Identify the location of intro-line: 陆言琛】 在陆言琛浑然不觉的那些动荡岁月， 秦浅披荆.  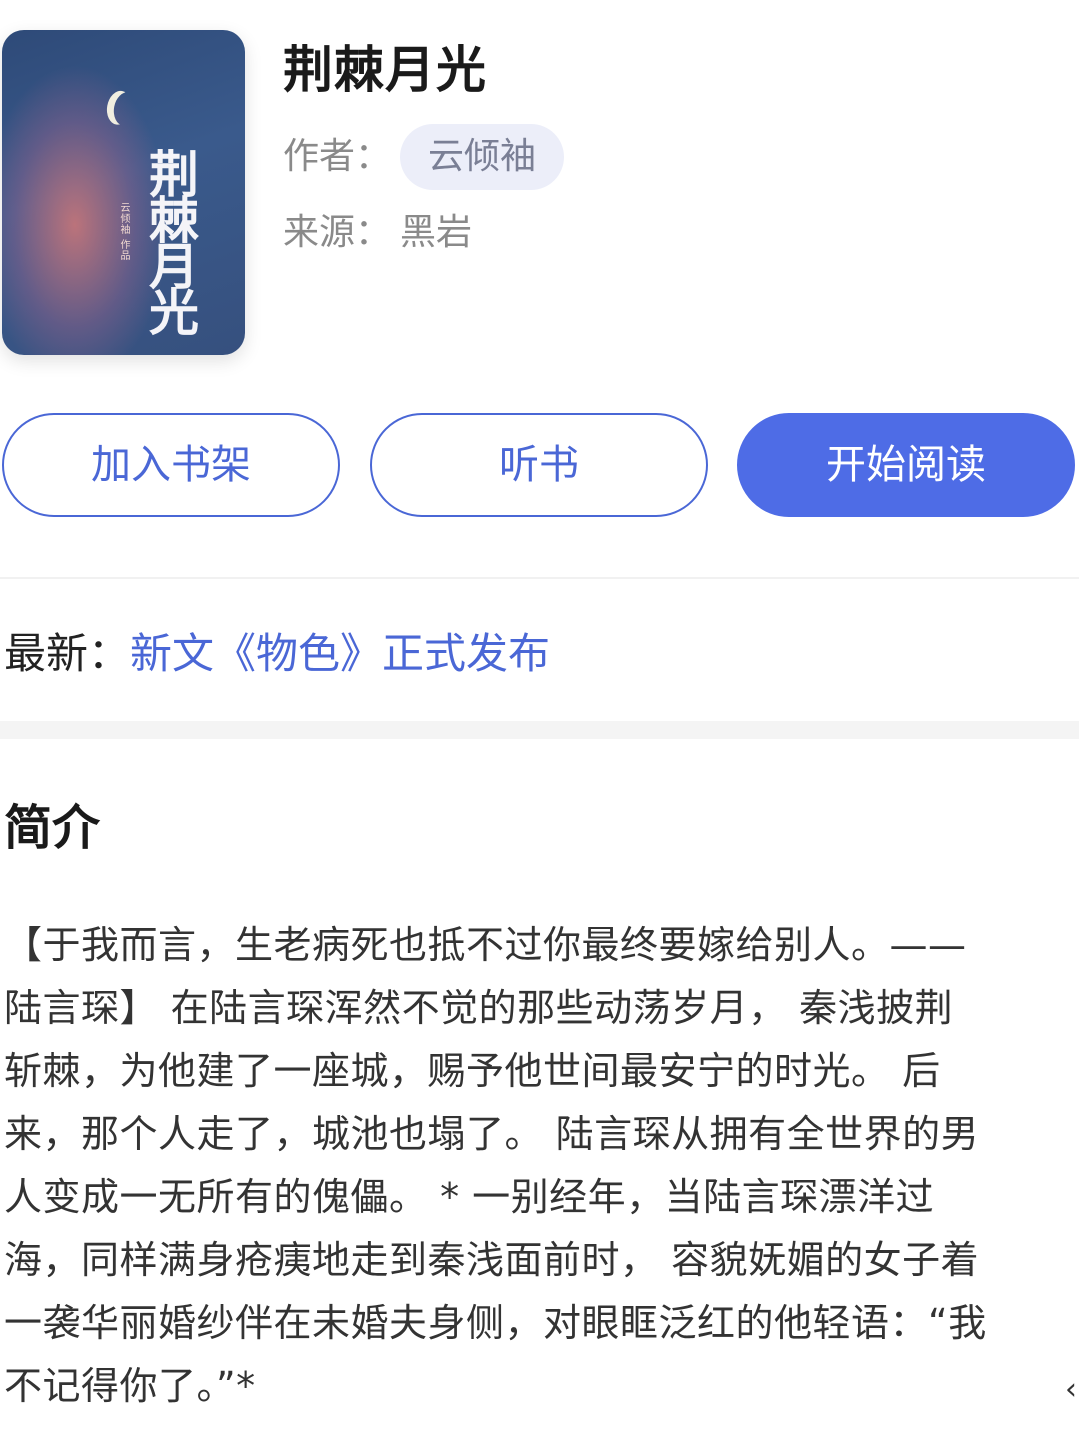
(479, 1008).